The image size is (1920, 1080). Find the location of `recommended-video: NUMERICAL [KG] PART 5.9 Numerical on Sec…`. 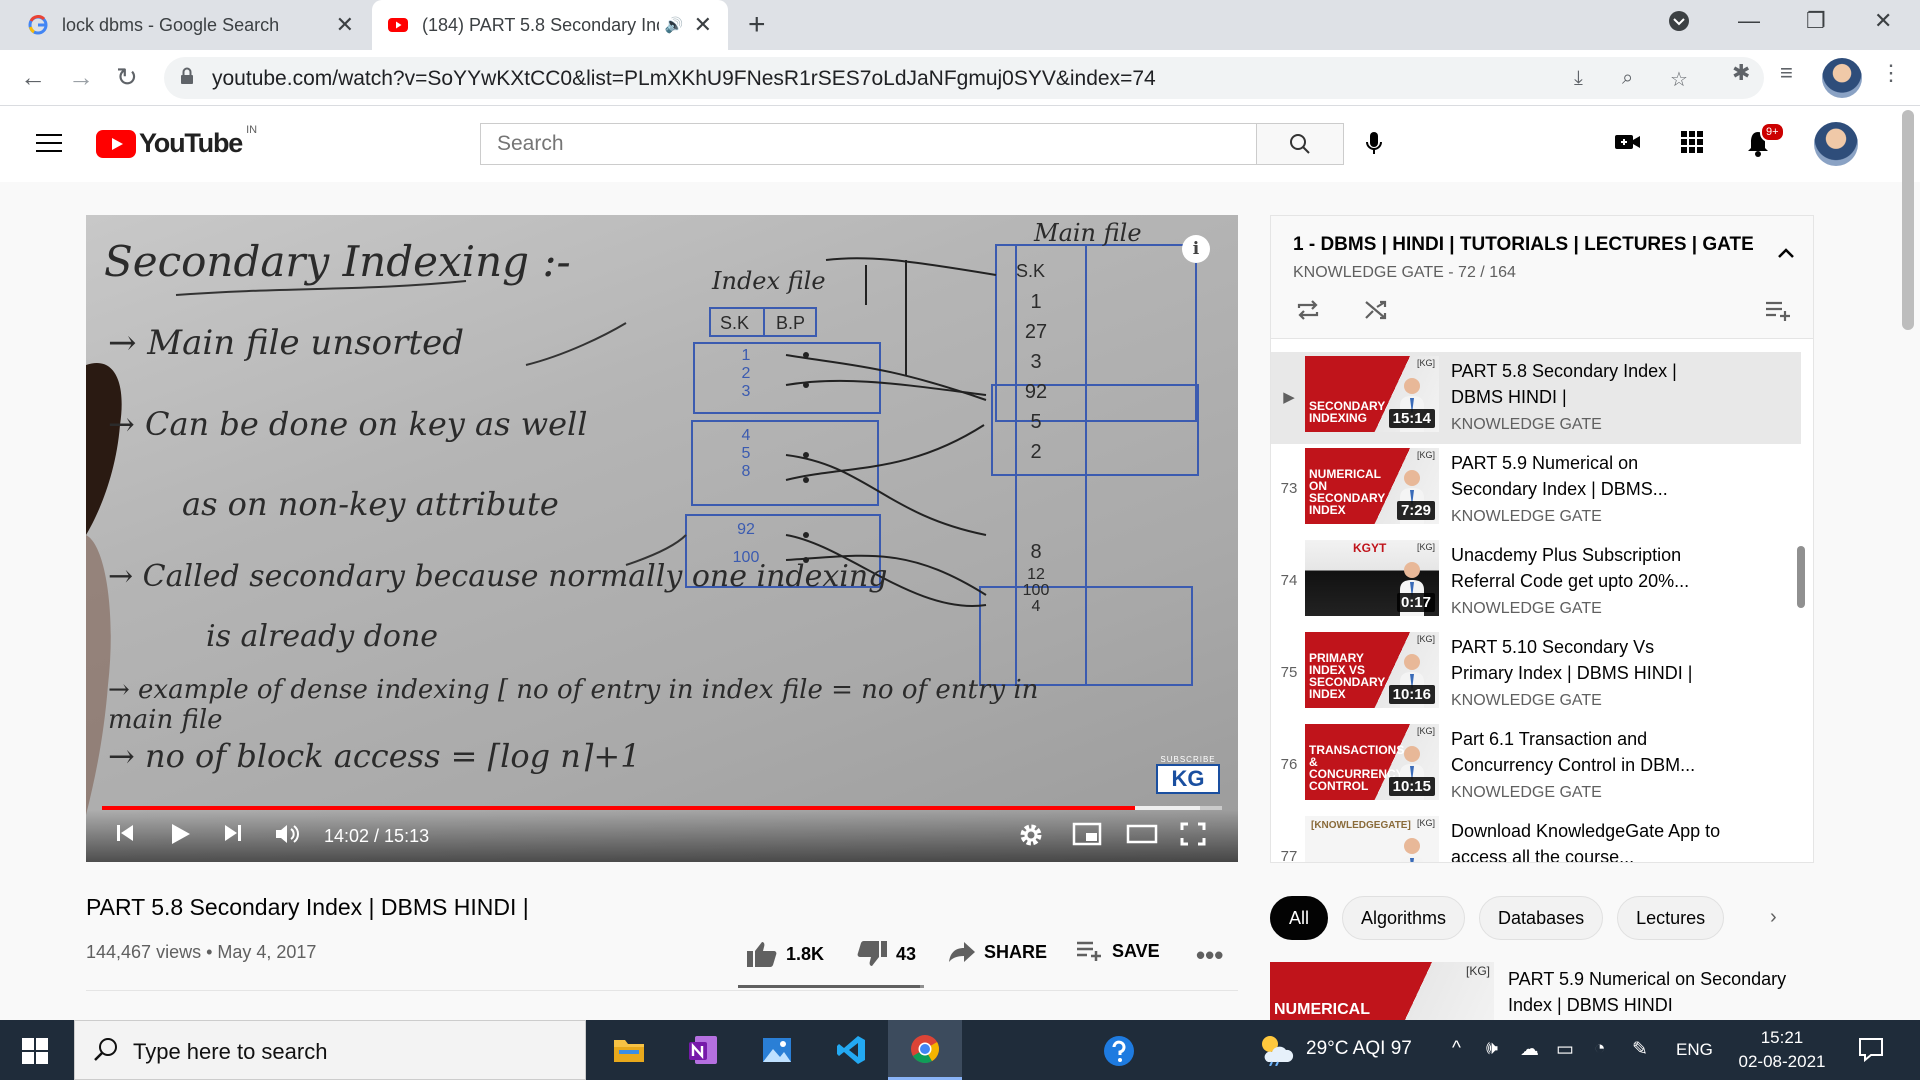

recommended-video: NUMERICAL [KG] PART 5.9 Numerical on Sec… is located at coordinates (1542, 992).